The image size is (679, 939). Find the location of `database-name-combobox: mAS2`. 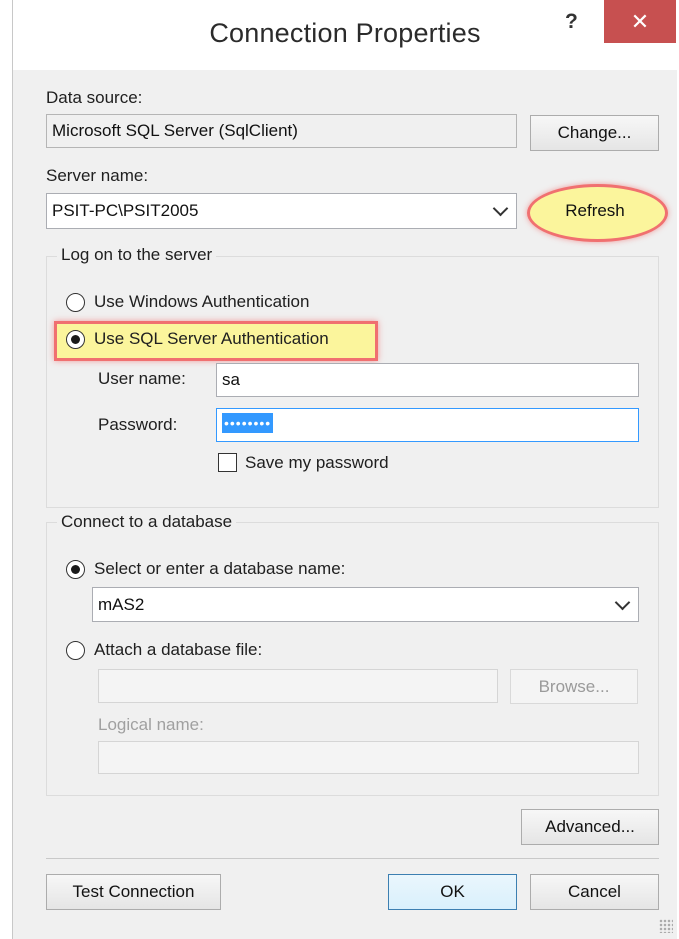

database-name-combobox: mAS2 is located at coordinates (365, 604).